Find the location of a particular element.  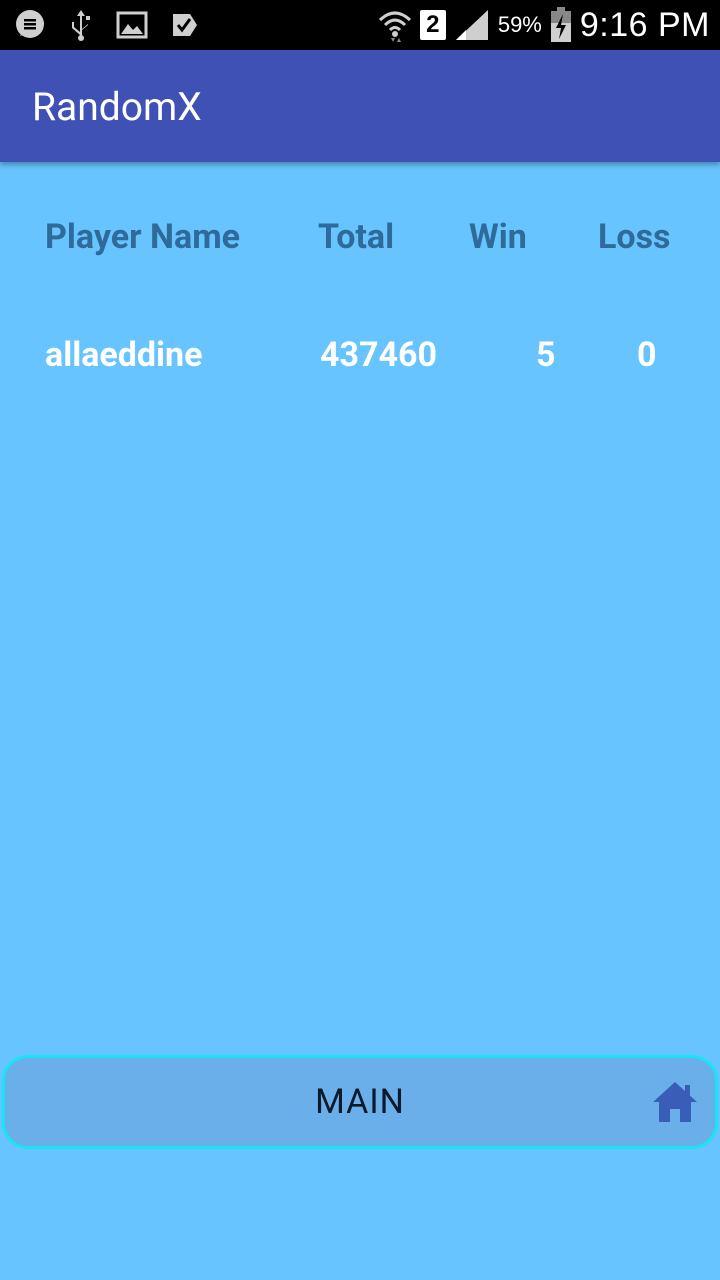

battery-charging-icon is located at coordinates (561, 25).